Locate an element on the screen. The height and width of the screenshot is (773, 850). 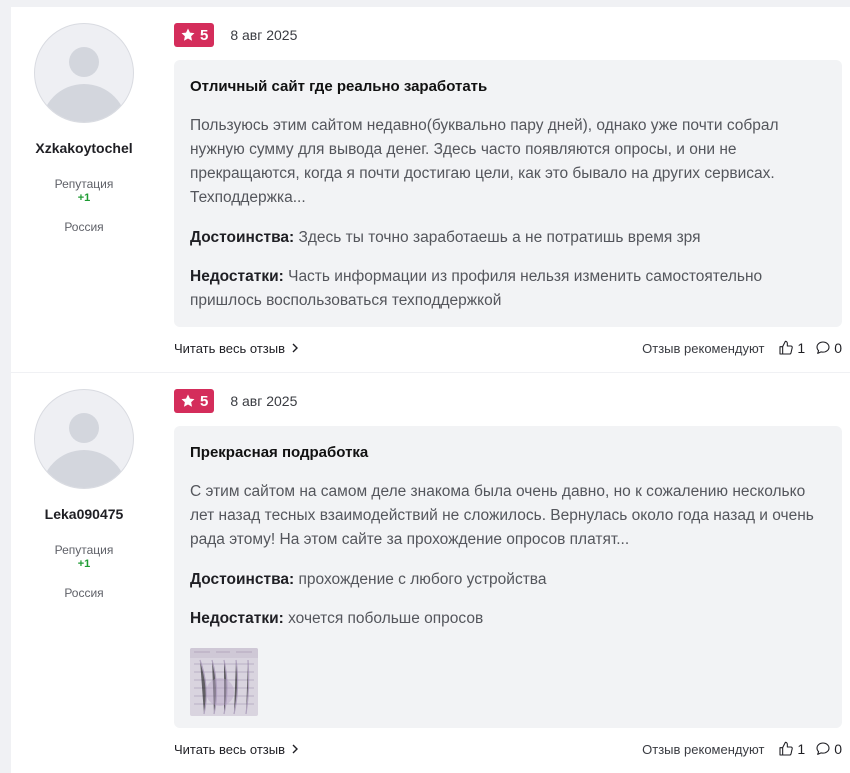
screenshot-thumbnail-image is located at coordinates (224, 682).